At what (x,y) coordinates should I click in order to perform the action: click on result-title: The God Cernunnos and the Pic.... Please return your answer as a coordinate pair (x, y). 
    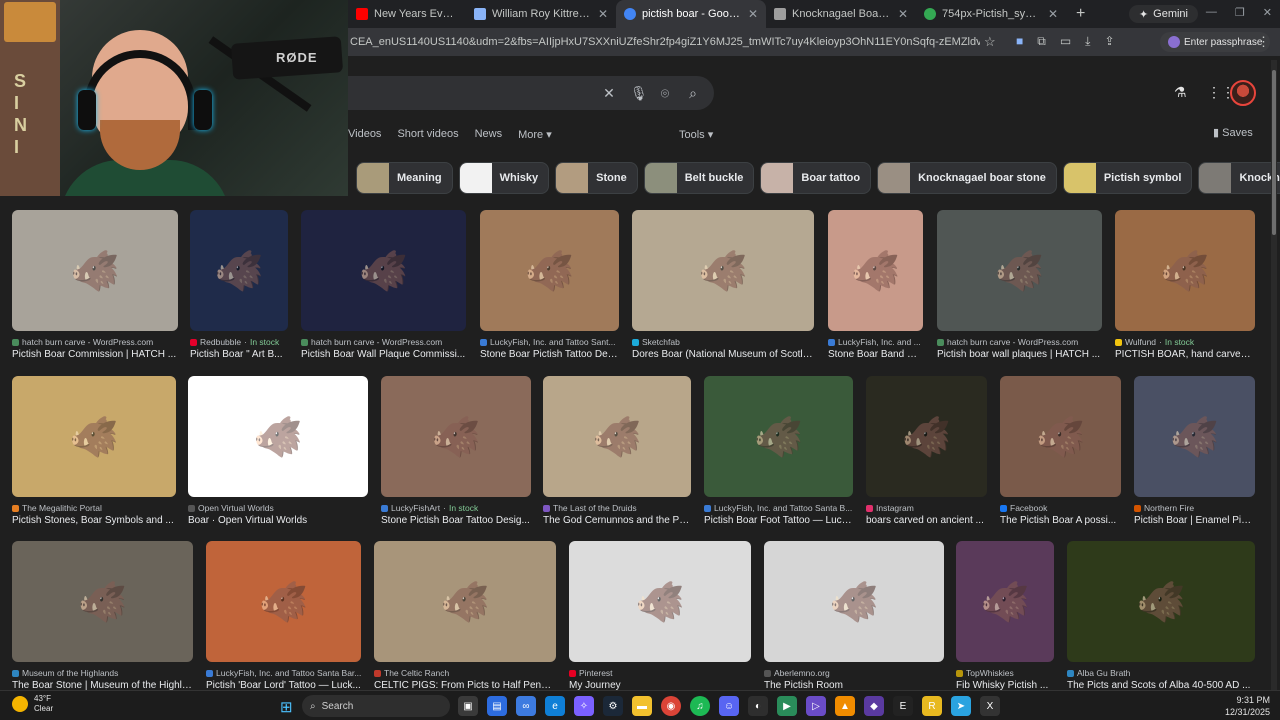
    Looking at the image, I should click on (617, 520).